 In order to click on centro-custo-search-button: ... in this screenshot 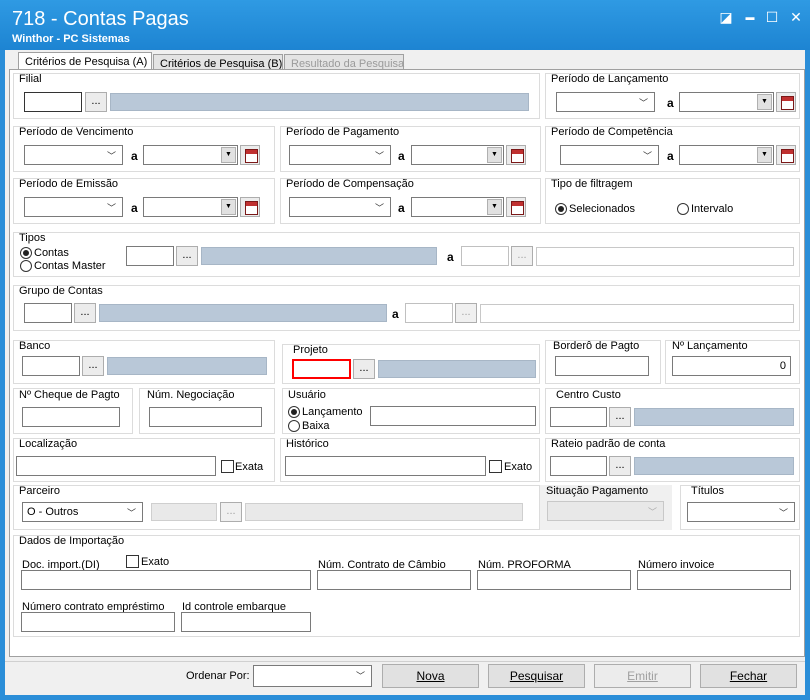, I will do `click(620, 417)`.